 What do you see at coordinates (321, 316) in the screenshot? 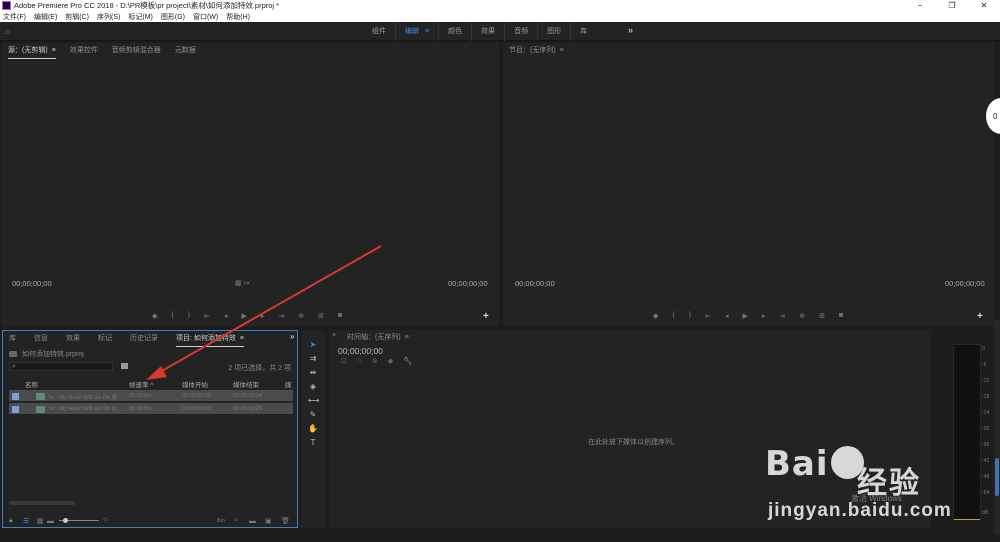
I see `overwrite-icon: ⊞` at bounding box center [321, 316].